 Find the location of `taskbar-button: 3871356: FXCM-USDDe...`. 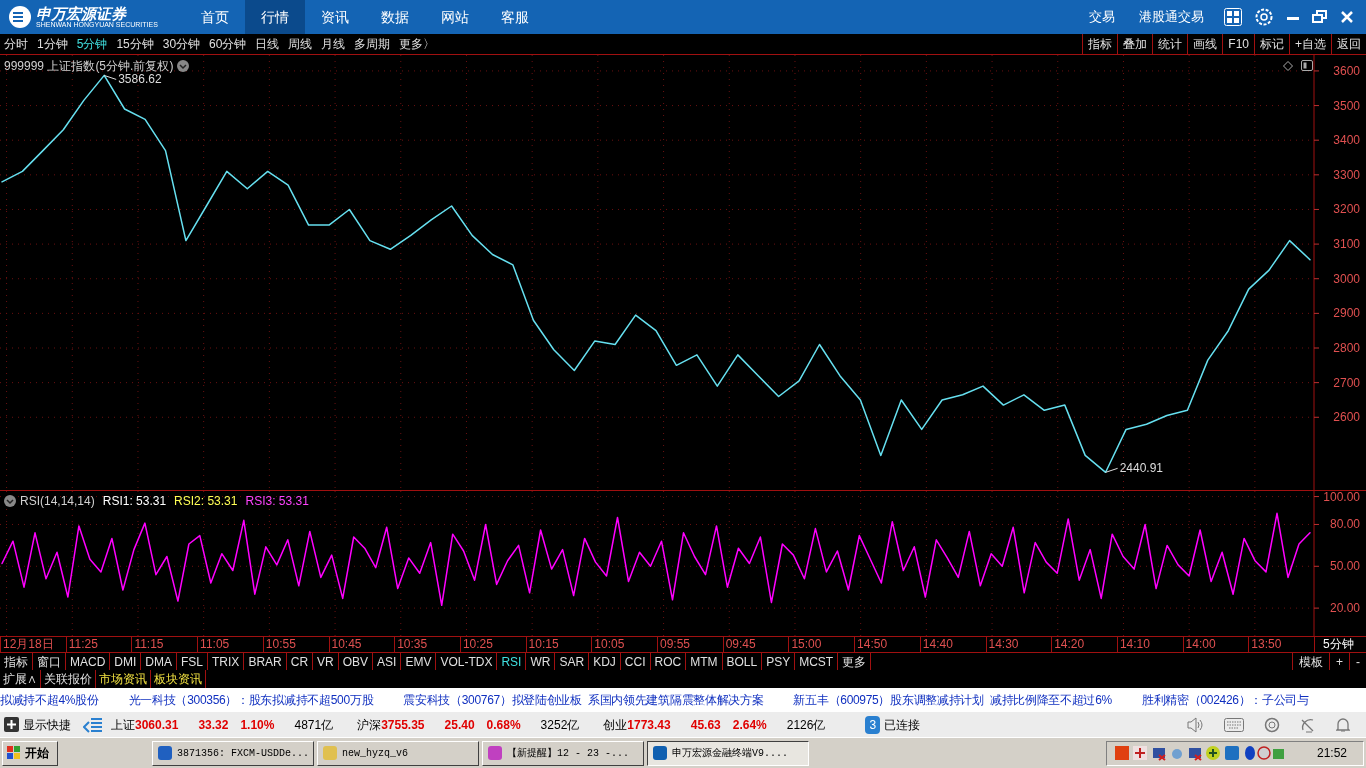

taskbar-button: 3871356: FXCM-USDDe... is located at coordinates (233, 753).